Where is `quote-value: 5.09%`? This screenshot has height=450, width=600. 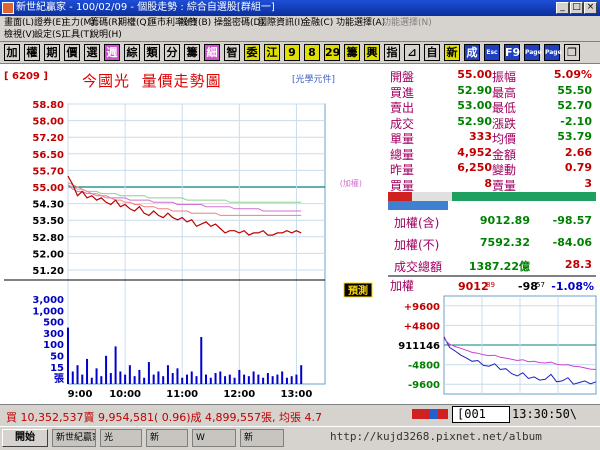
quote-value: 5.09% is located at coordinates (572, 74).